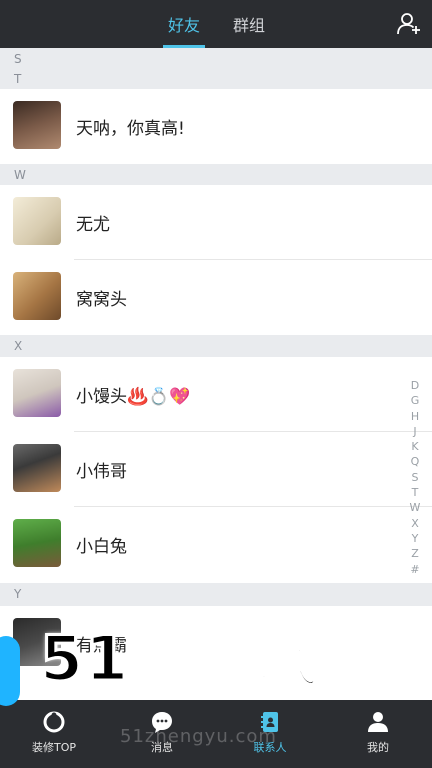 The width and height of the screenshot is (432, 768). I want to click on index-letter: D, so click(415, 385).